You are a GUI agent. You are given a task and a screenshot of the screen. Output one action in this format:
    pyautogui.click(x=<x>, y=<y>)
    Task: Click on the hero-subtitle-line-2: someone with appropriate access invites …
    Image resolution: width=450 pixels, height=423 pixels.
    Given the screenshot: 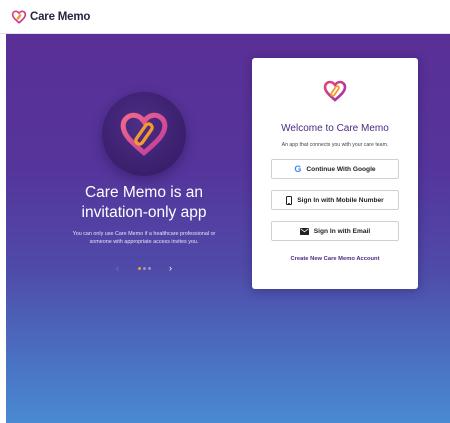 What is the action you would take?
    pyautogui.click(x=144, y=242)
    